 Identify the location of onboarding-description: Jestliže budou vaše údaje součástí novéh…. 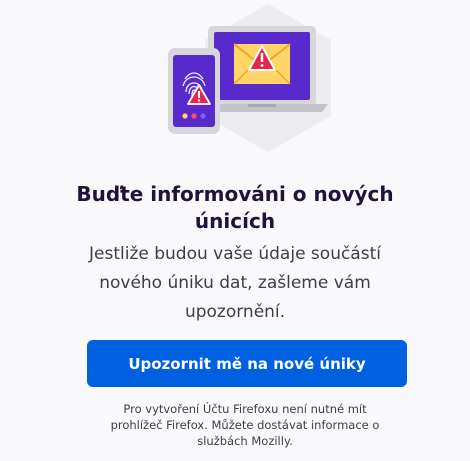
(235, 283).